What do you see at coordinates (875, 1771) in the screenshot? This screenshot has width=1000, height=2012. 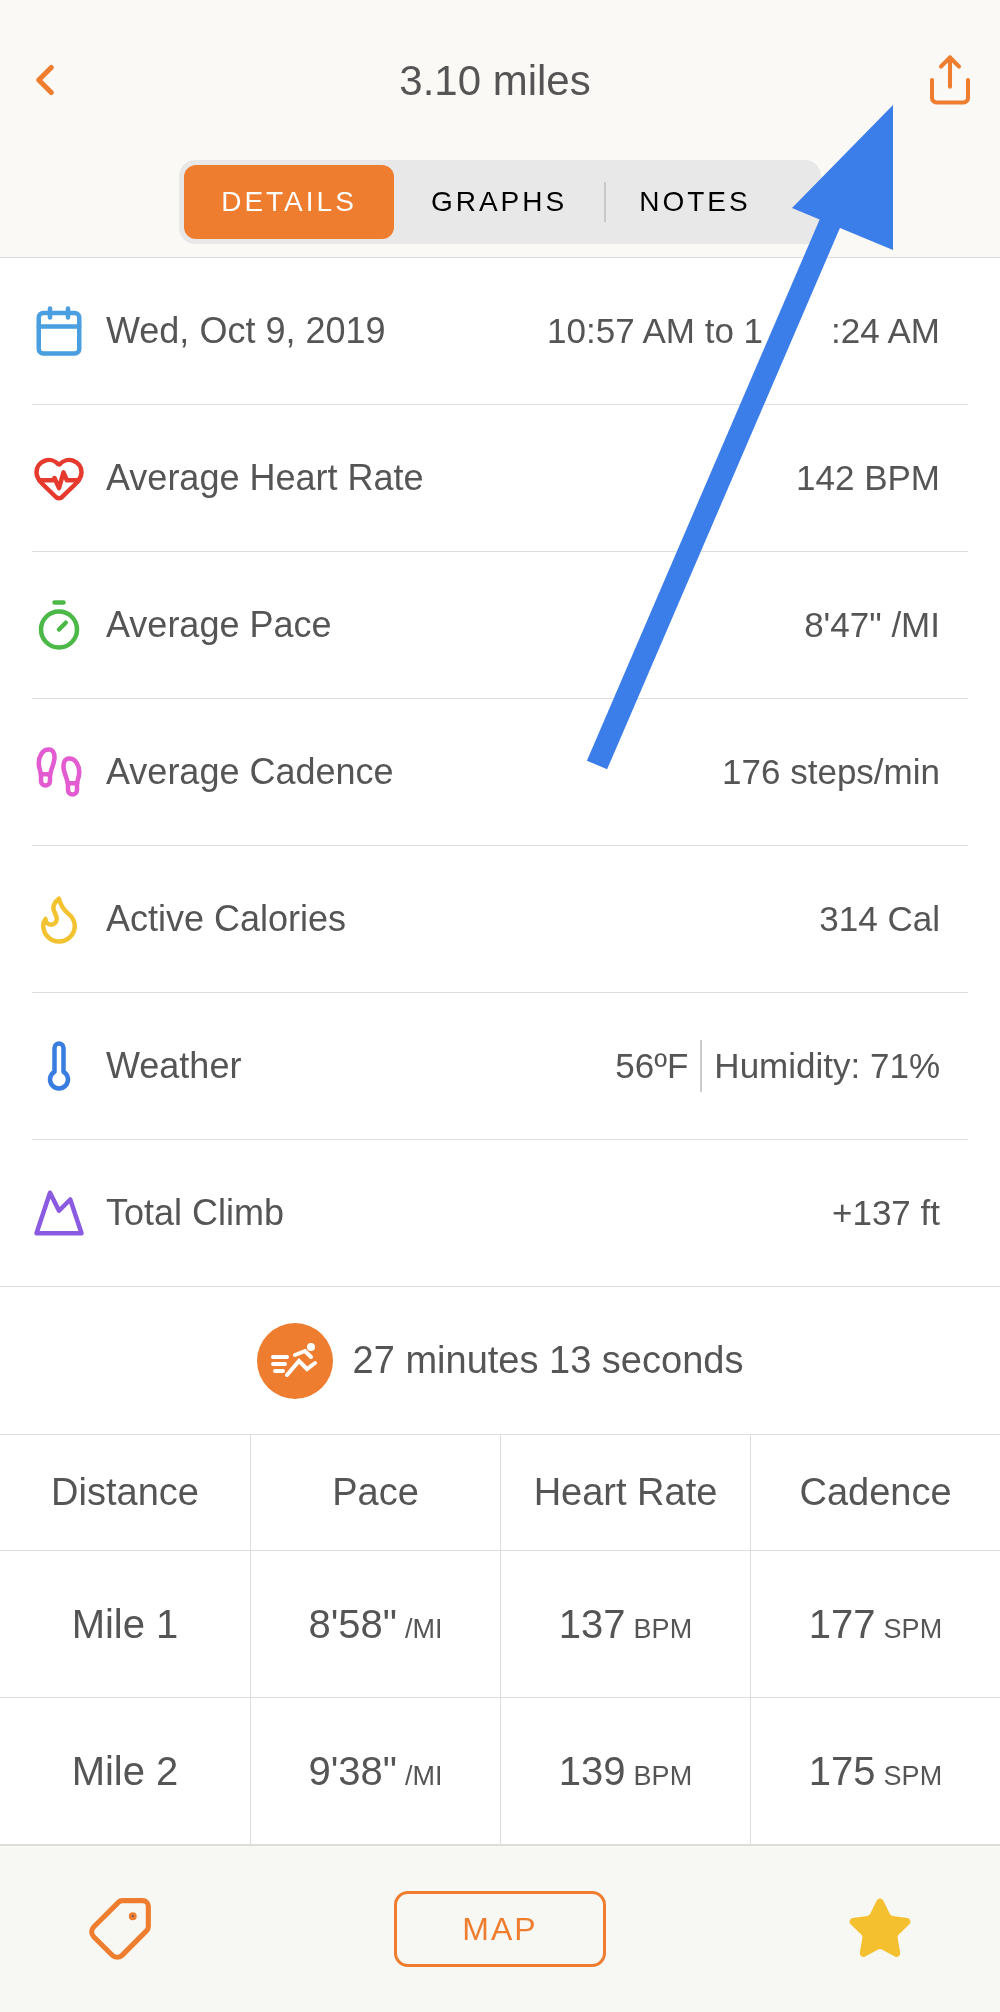 I see `table-cell-text: 175 SPM` at bounding box center [875, 1771].